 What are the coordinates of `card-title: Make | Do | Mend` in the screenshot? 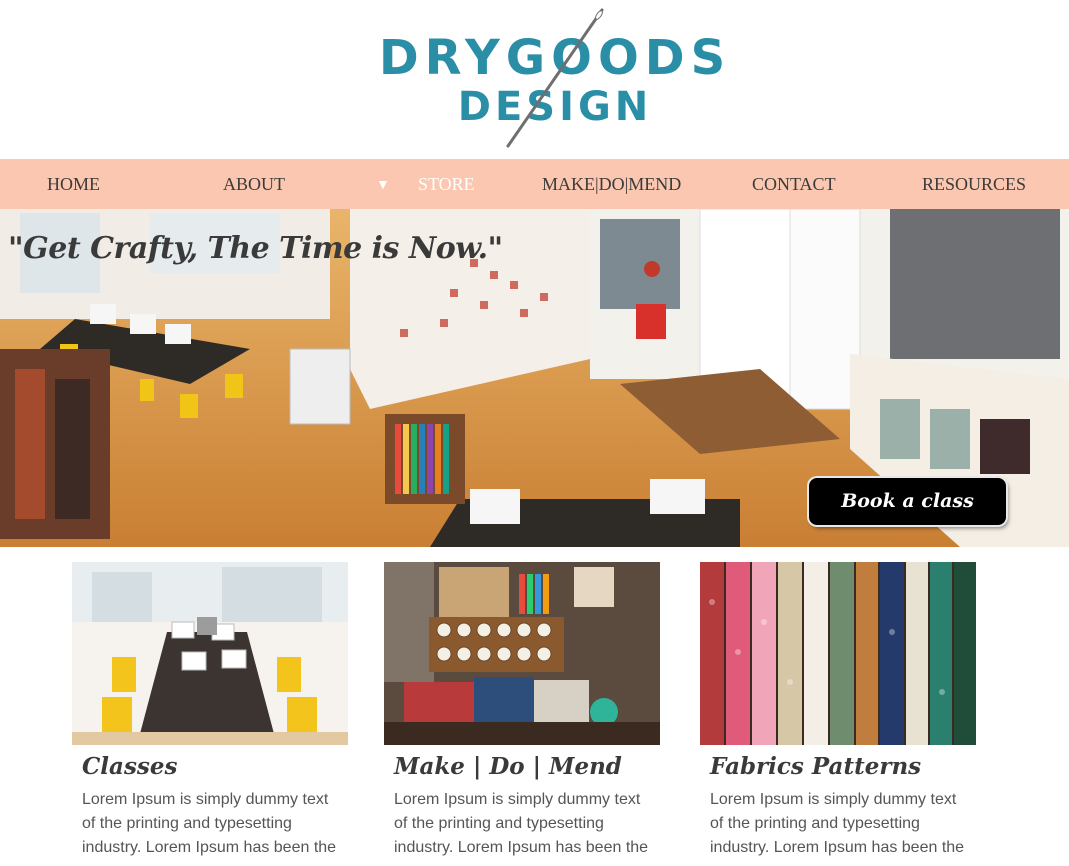 It's located at (527, 766).